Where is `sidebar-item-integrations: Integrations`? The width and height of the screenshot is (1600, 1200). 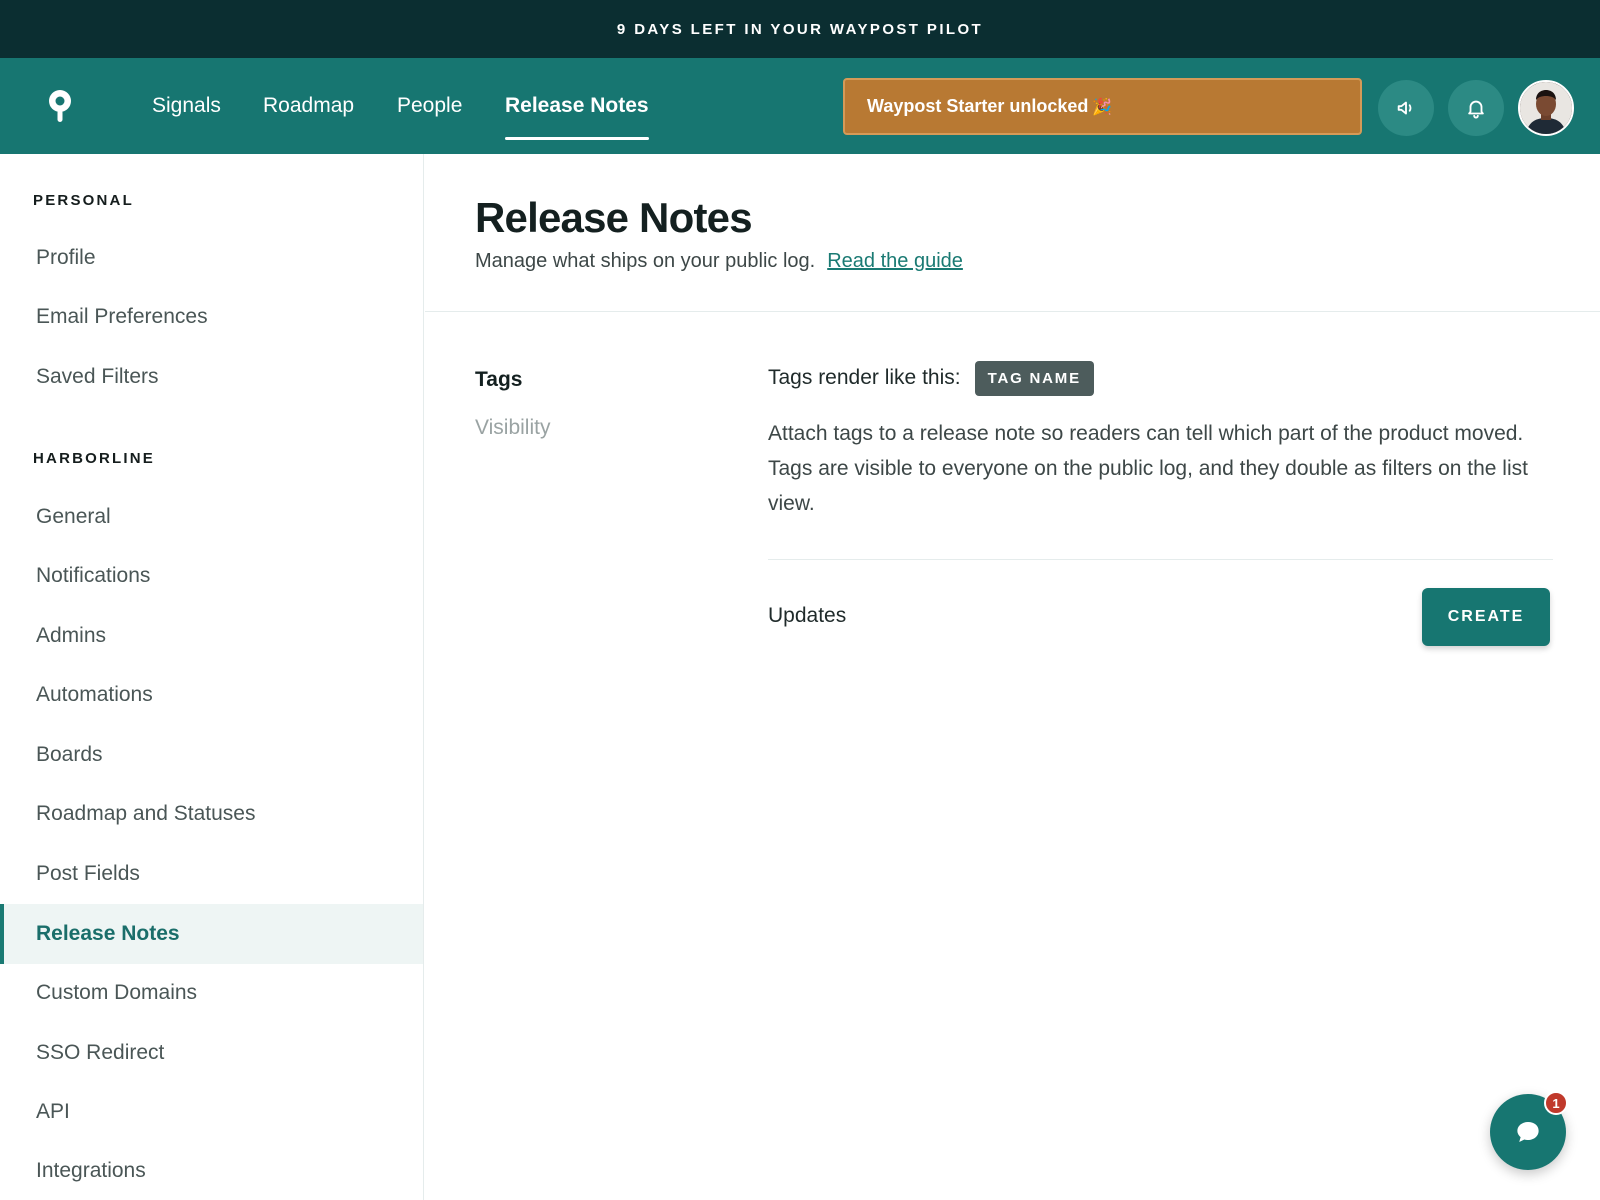
sidebar-item-integrations: Integrations is located at coordinates (211, 1170).